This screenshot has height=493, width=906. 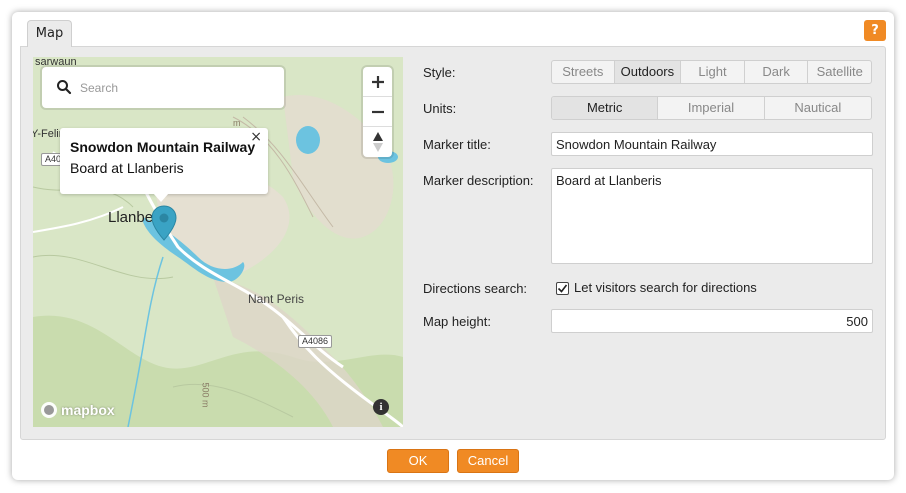 What do you see at coordinates (712, 321) in the screenshot?
I see `map-height-input` at bounding box center [712, 321].